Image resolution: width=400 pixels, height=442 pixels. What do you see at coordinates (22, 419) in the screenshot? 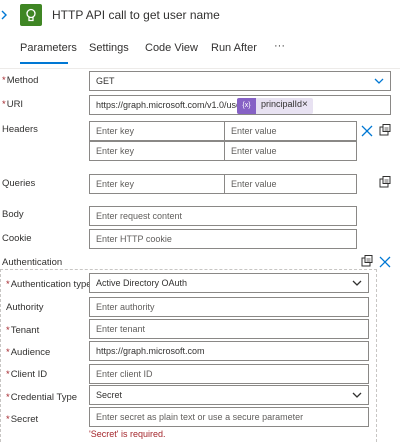
I see `secret-label: *Secret` at bounding box center [22, 419].